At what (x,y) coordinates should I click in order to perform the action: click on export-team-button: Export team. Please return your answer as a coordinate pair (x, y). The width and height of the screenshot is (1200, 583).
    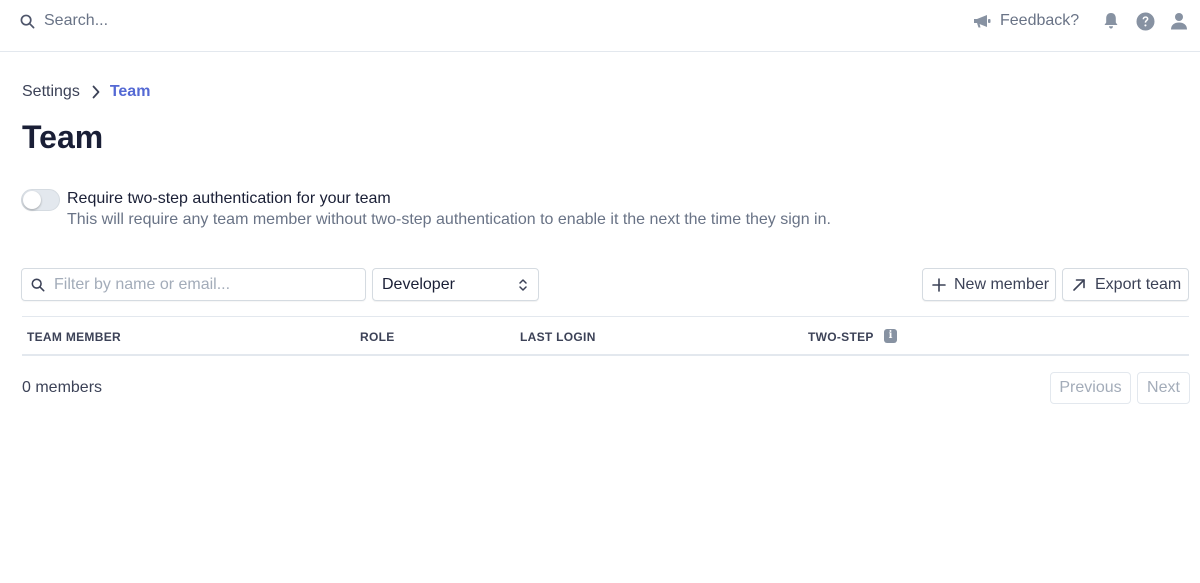
    Looking at the image, I should click on (1125, 284).